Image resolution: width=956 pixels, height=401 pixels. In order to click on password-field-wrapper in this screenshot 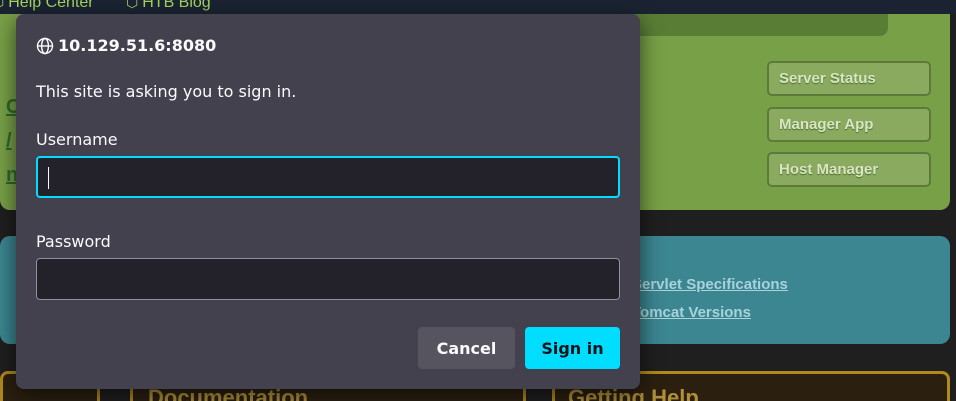, I will do `click(328, 279)`.